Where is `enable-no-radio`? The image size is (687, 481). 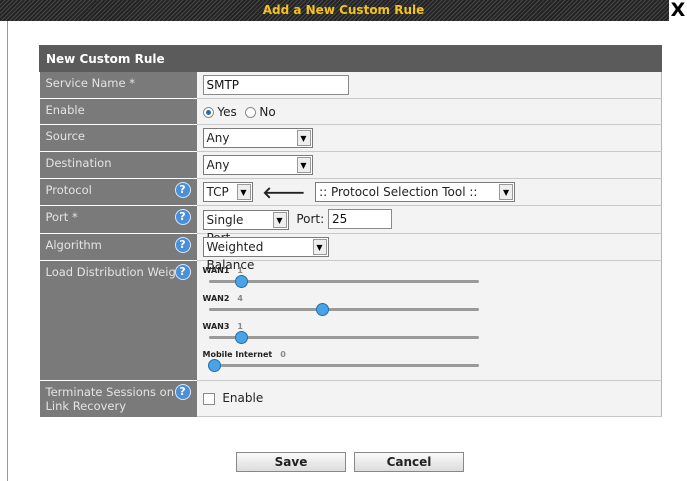
enable-no-radio is located at coordinates (250, 112).